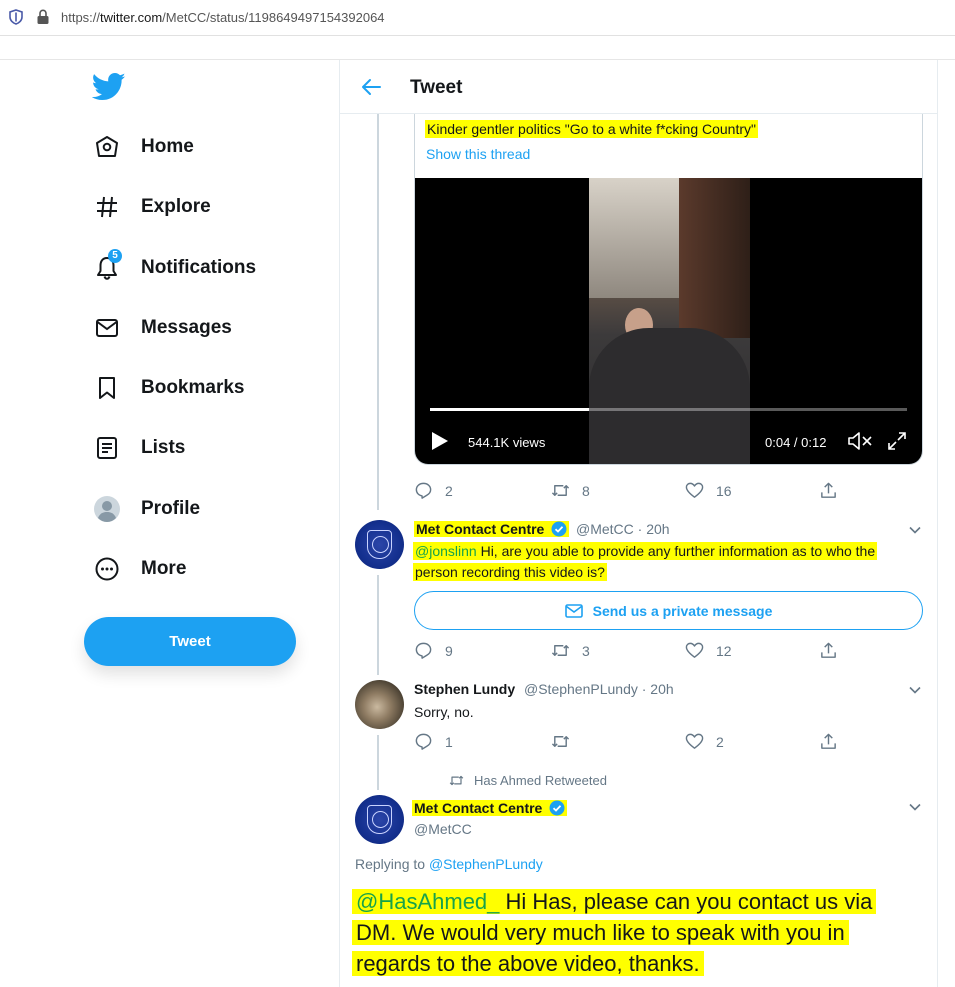 The width and height of the screenshot is (955, 987). Describe the element at coordinates (486, 864) in the screenshot. I see `mention-link: @StephenPLundy` at that location.